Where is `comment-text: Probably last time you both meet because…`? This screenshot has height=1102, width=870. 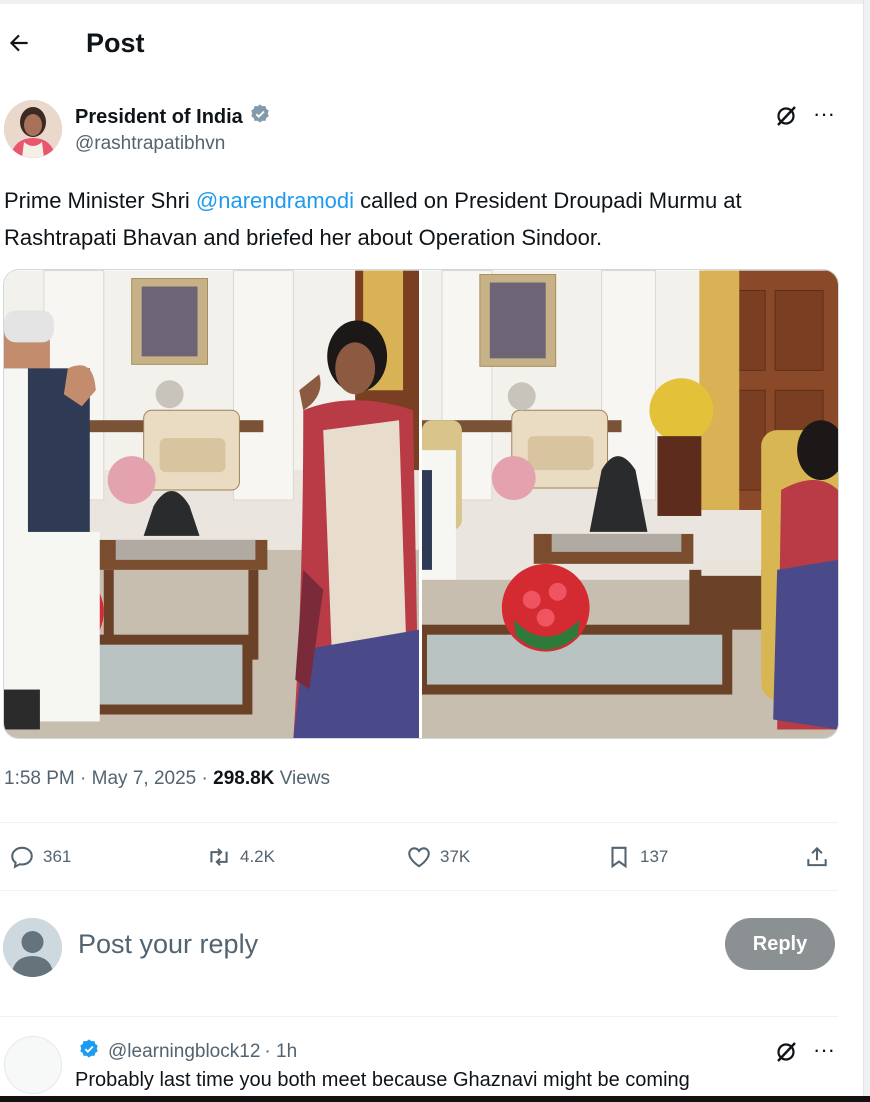 comment-text: Probably last time you both meet because… is located at coordinates (382, 1080).